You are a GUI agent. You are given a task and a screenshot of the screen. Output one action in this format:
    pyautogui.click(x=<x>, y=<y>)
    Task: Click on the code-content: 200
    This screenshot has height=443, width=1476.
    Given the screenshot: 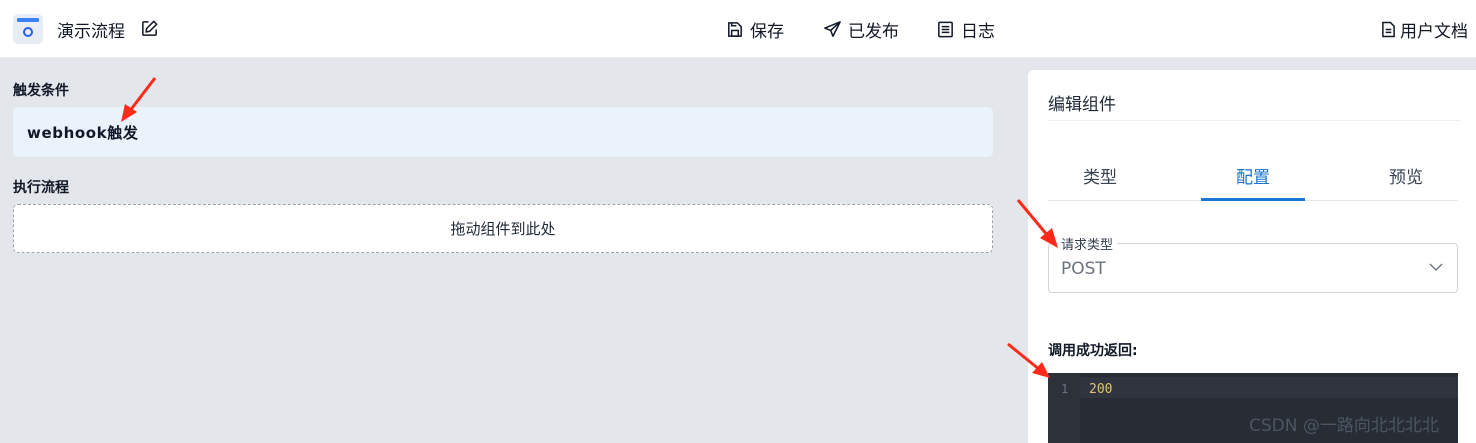 What is the action you would take?
    pyautogui.click(x=1101, y=389)
    